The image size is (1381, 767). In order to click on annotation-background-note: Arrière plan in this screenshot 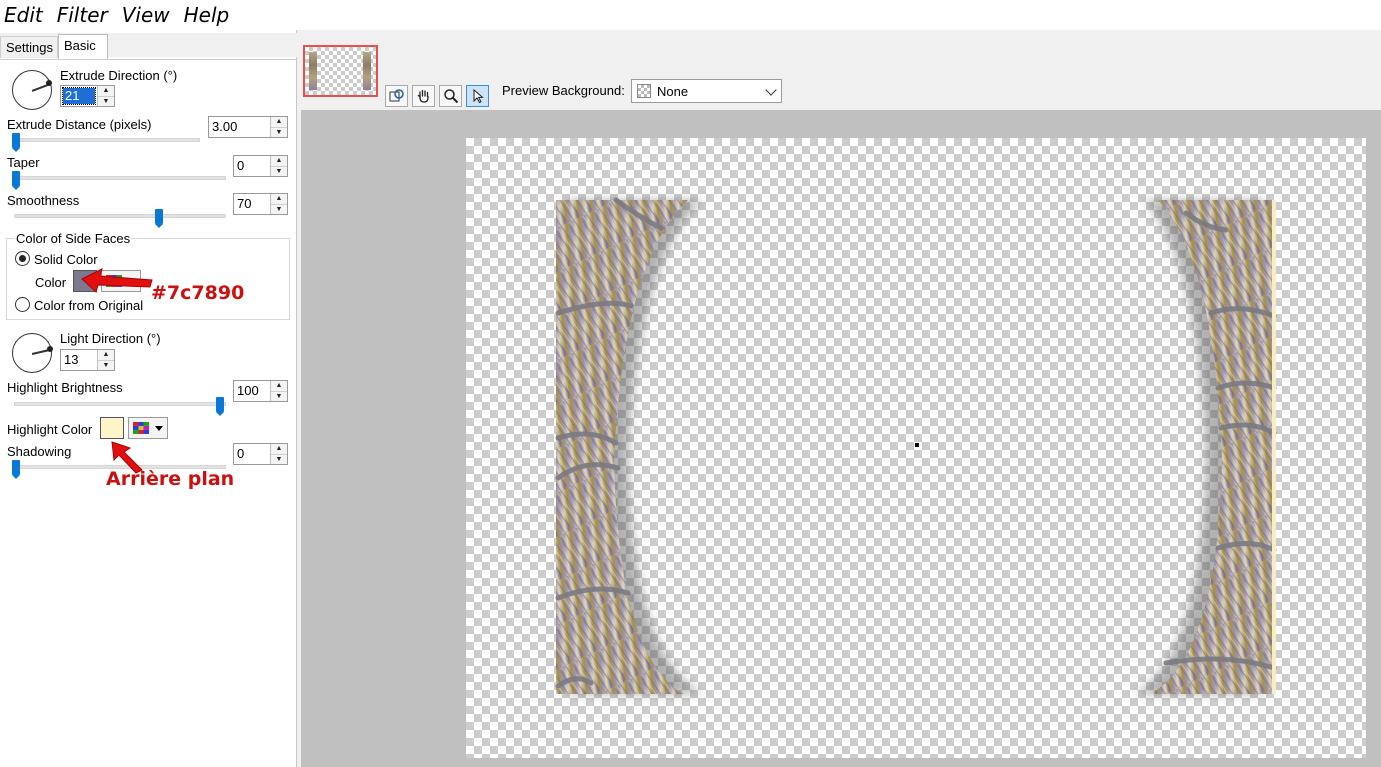, I will do `click(170, 479)`.